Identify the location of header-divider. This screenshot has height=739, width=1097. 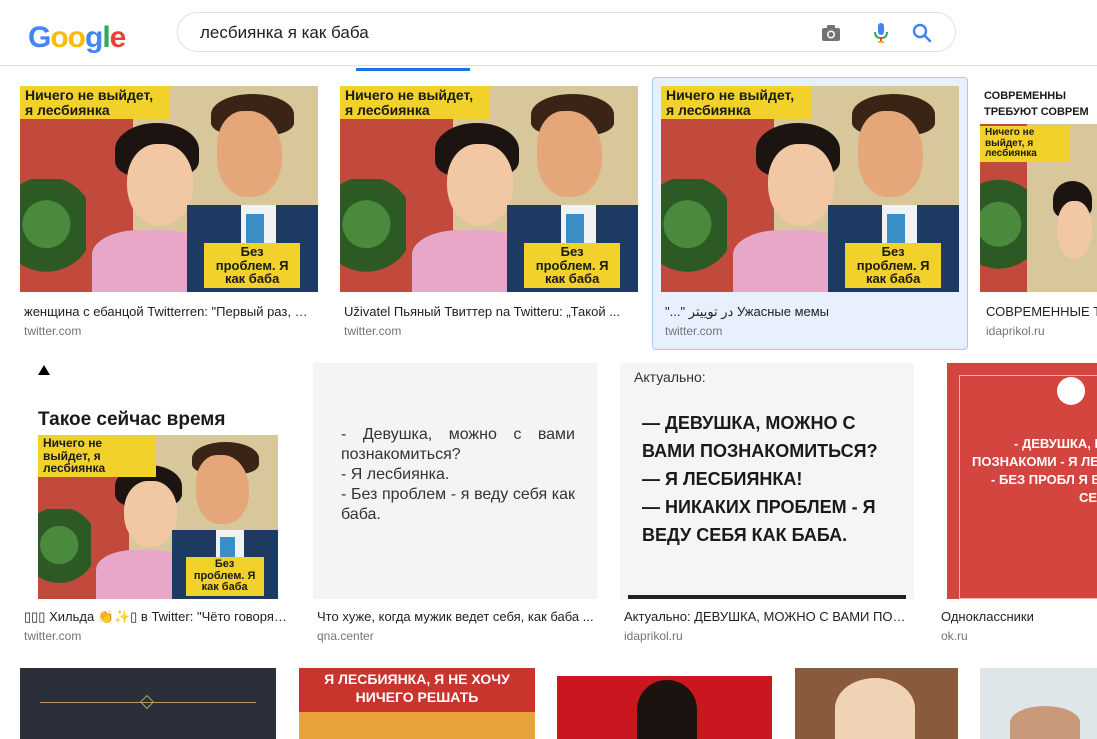
(548, 65).